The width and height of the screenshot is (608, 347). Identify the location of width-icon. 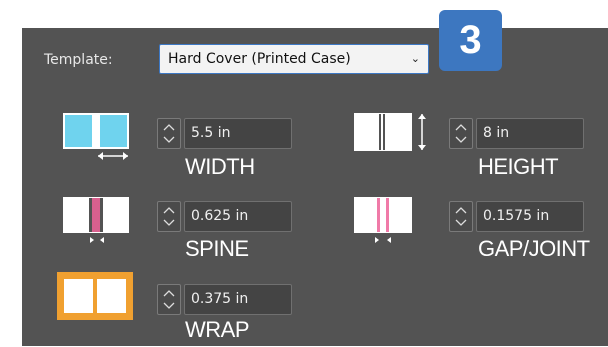
(96, 136).